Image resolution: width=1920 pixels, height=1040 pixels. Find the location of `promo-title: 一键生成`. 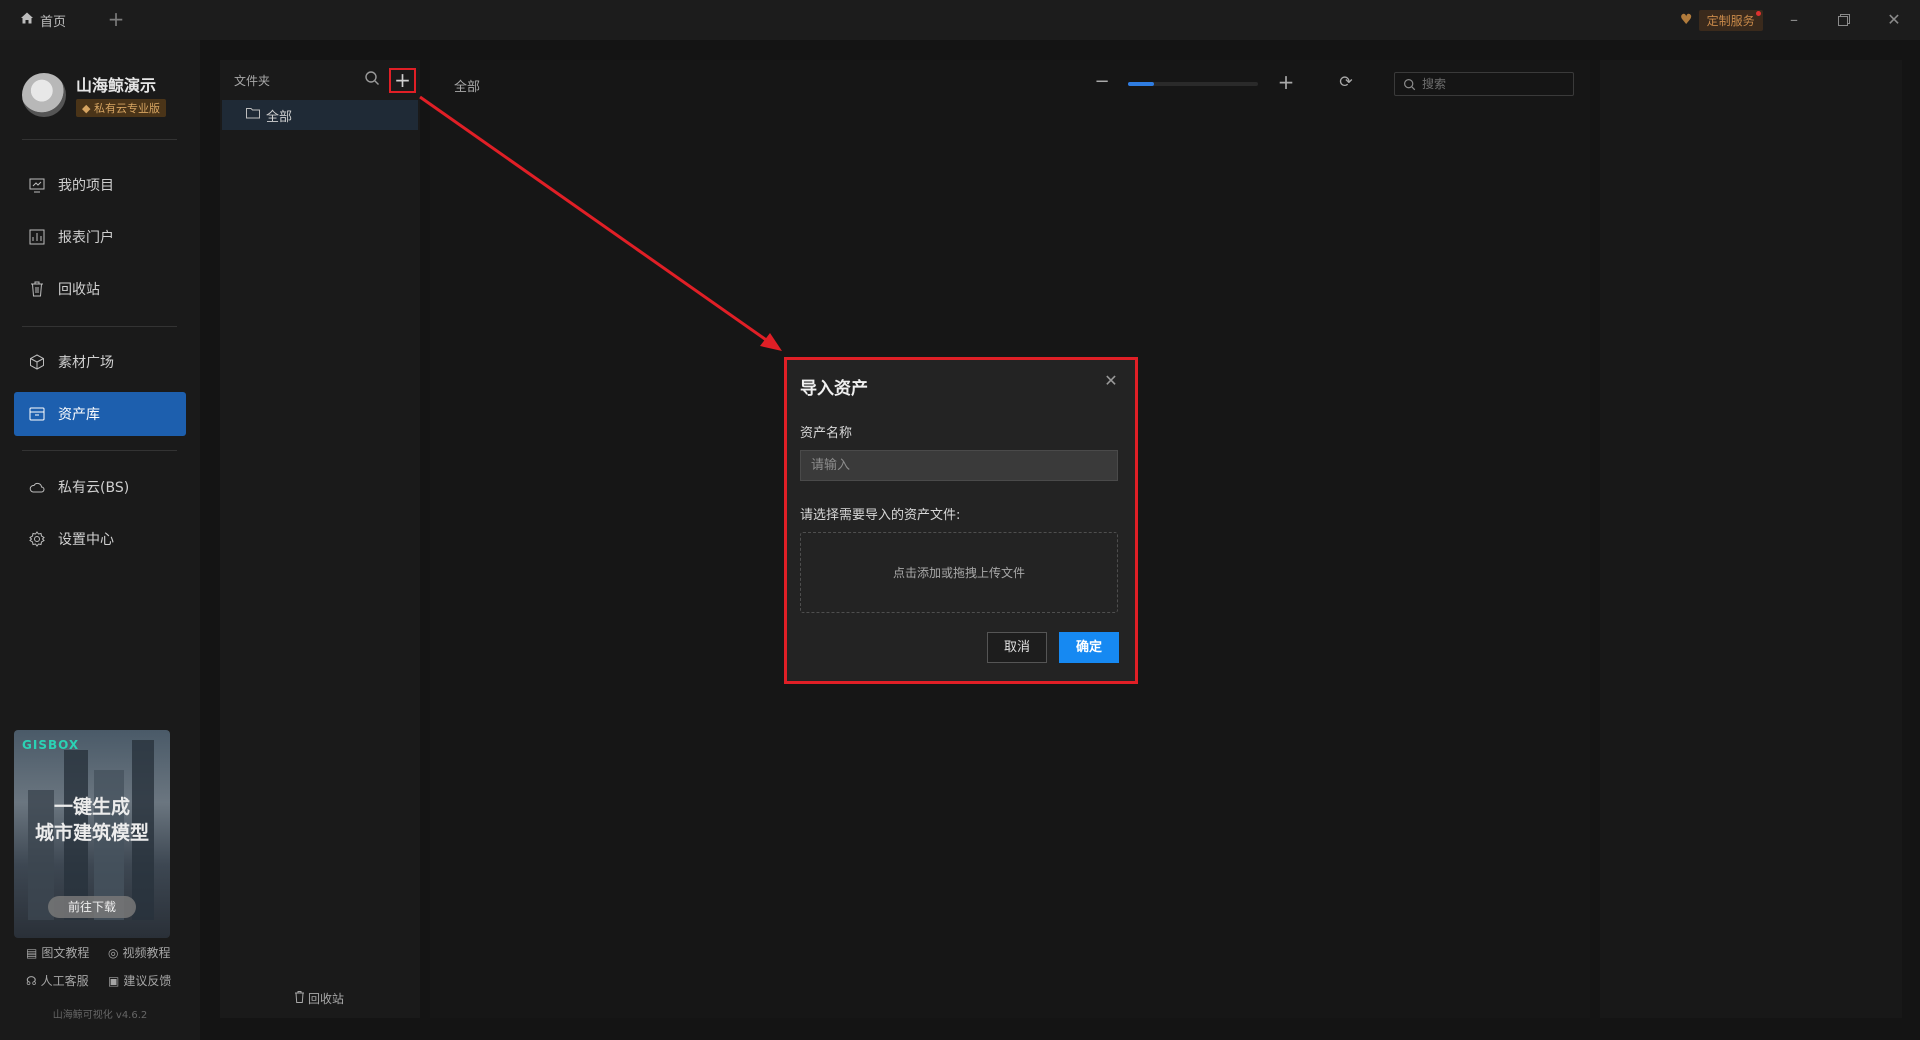

promo-title: 一键生成 is located at coordinates (91, 807).